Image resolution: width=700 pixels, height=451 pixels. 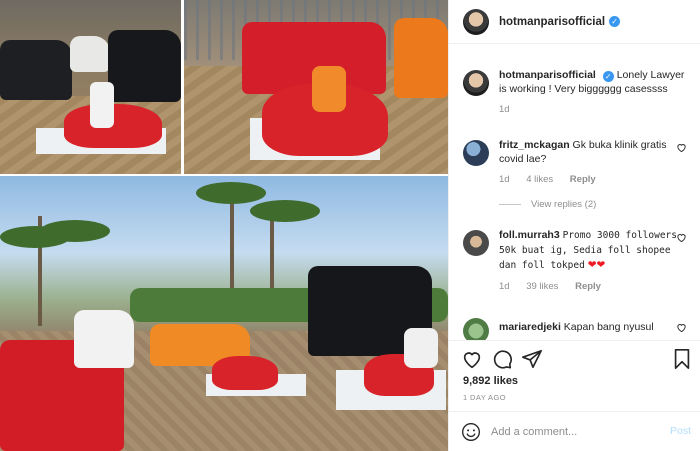 What do you see at coordinates (504, 109) in the screenshot?
I see `caption-time: 1d` at bounding box center [504, 109].